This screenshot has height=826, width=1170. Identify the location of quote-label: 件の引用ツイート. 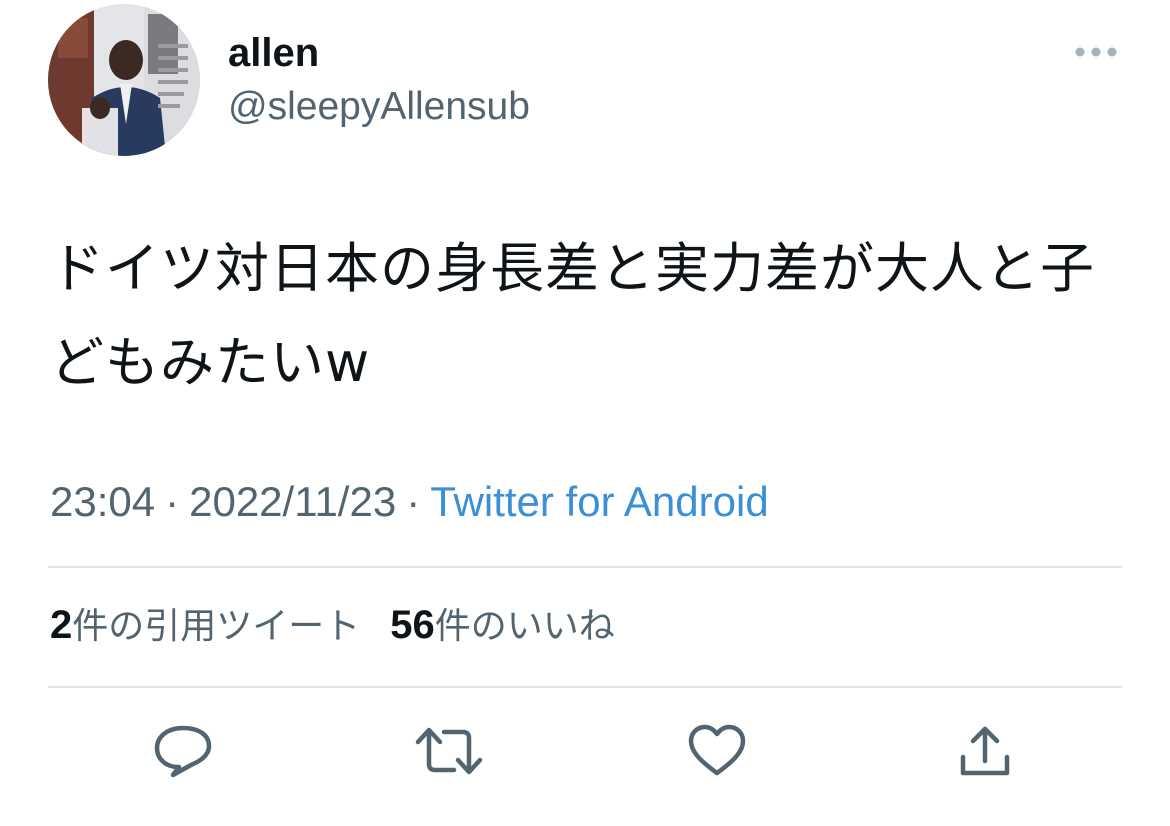
(216, 626).